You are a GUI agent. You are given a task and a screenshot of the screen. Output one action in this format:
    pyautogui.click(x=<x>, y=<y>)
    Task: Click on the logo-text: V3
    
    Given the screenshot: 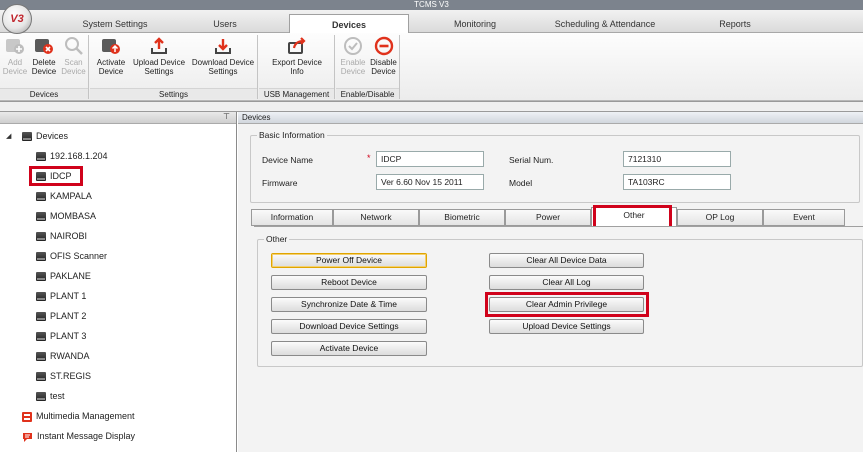 What is the action you would take?
    pyautogui.click(x=17, y=19)
    